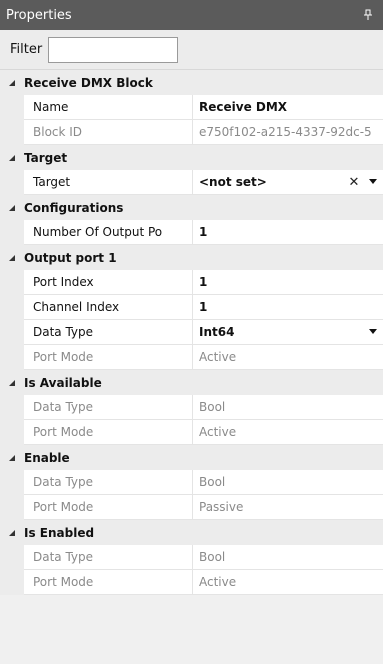 The height and width of the screenshot is (664, 383). Describe the element at coordinates (108, 282) in the screenshot. I see `property-name: Port Index` at that location.